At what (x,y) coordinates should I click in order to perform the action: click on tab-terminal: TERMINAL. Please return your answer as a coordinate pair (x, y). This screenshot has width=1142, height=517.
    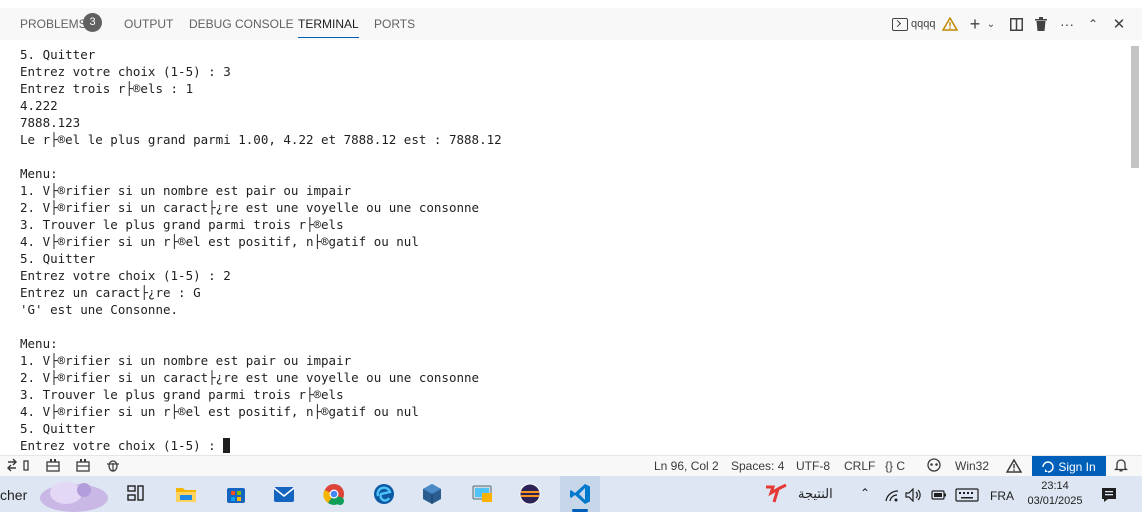
    Looking at the image, I should click on (328, 27).